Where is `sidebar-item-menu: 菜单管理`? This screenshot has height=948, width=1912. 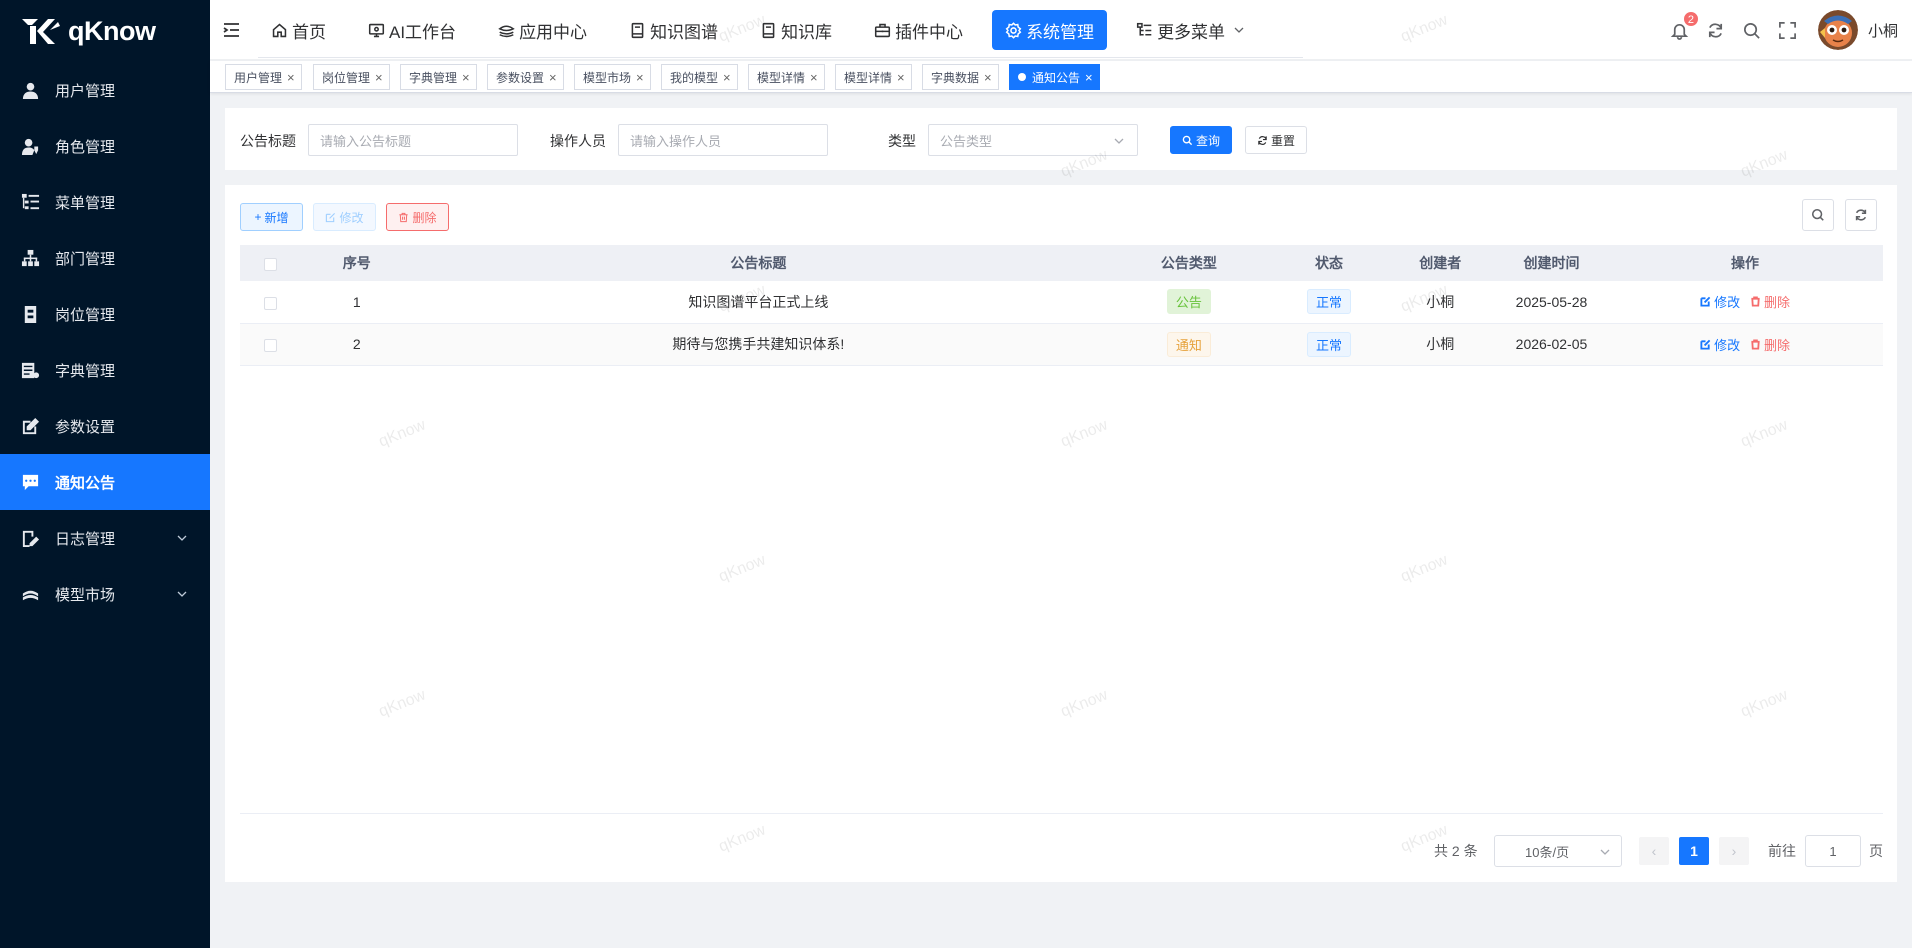
sidebar-item-menu: 菜单管理 is located at coordinates (105, 202).